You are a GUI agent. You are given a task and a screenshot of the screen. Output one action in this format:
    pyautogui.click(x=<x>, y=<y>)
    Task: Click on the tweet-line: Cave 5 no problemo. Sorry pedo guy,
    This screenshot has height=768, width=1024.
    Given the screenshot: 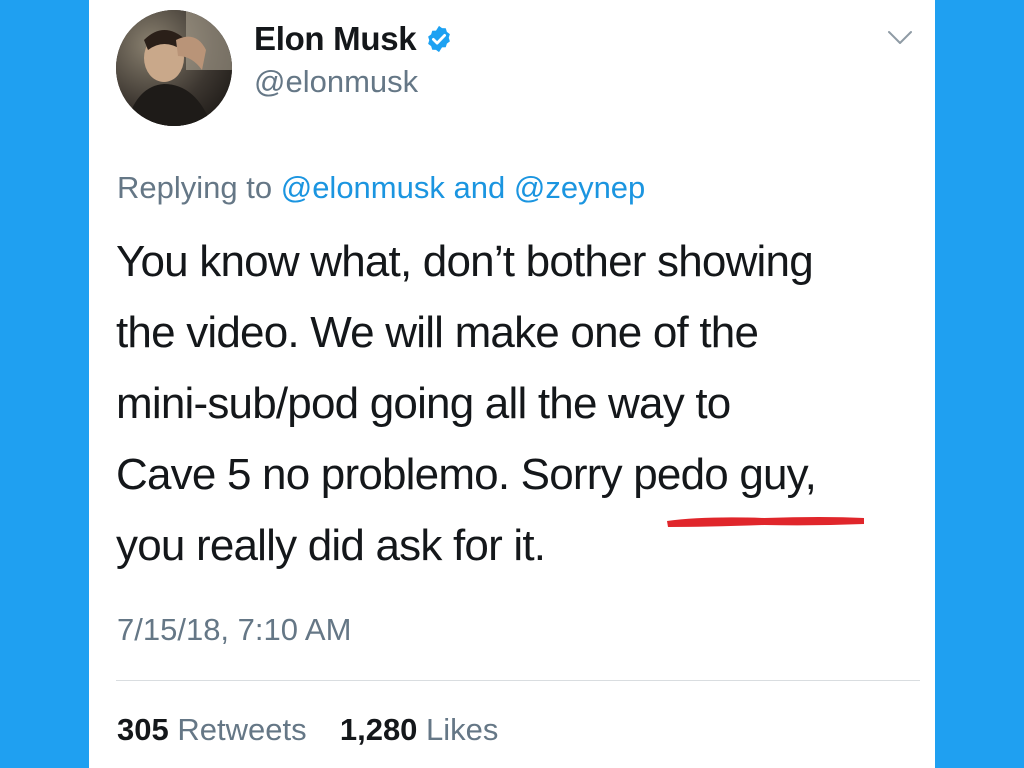 What is the action you would take?
    pyautogui.click(x=466, y=474)
    